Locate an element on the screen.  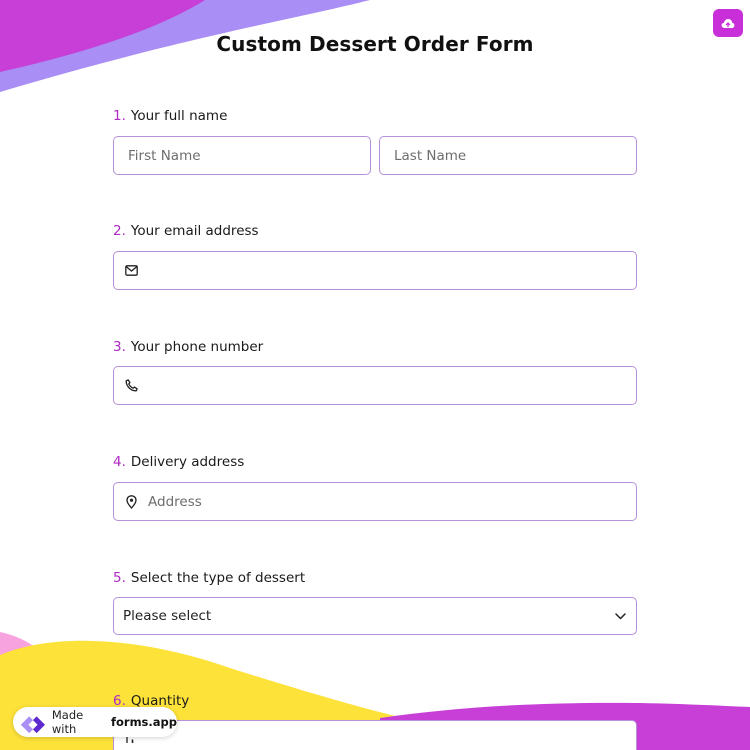
question-label-full-name: 1. Your full name is located at coordinates (170, 116).